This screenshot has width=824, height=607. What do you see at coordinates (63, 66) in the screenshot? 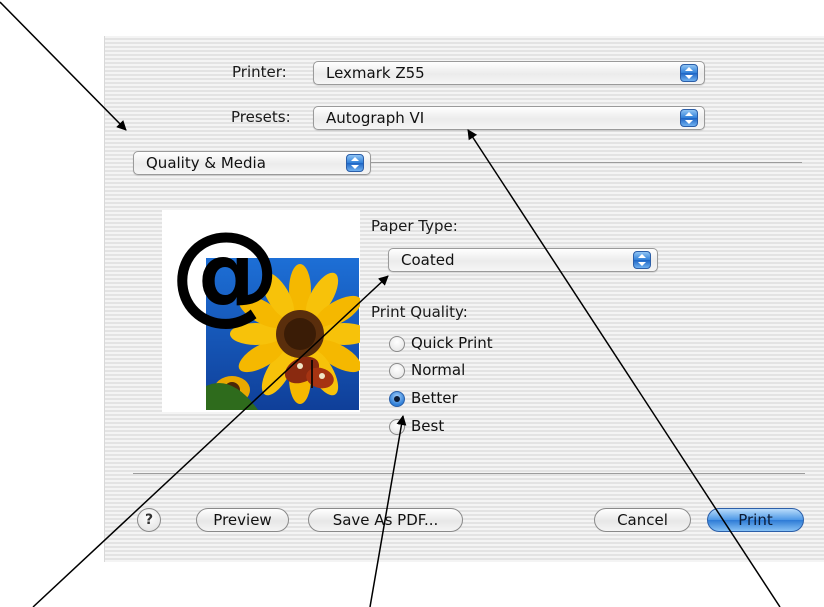
I see `arrow-to-presets-label` at bounding box center [63, 66].